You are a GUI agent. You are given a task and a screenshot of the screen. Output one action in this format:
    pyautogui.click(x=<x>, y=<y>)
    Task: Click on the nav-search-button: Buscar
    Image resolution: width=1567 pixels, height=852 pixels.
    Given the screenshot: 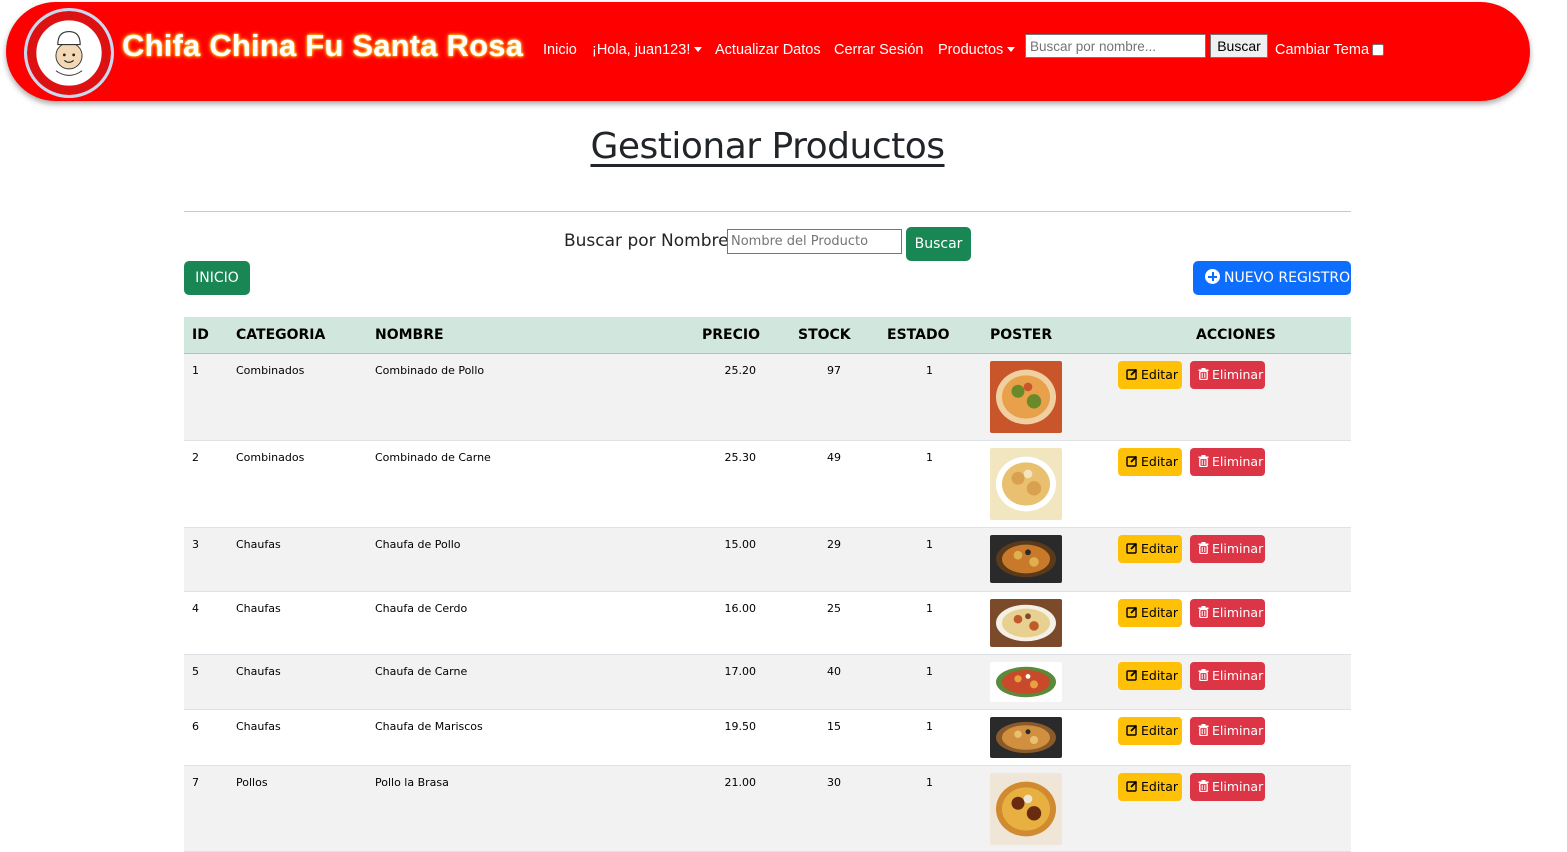 What is the action you would take?
    pyautogui.click(x=1239, y=46)
    